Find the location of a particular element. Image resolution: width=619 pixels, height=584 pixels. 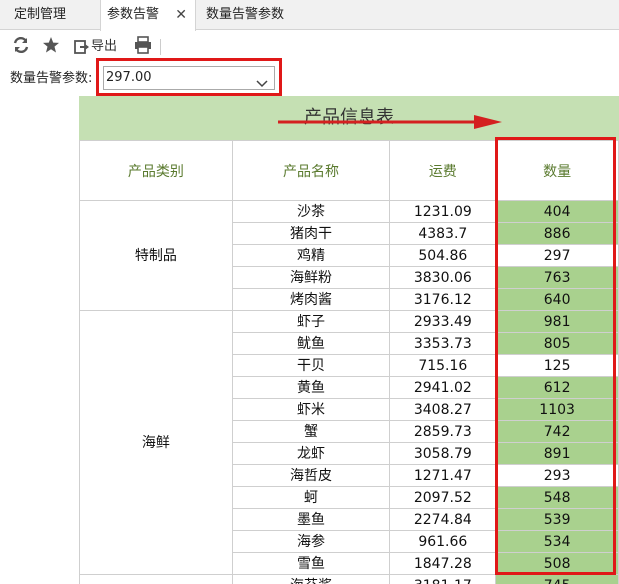

export-button: 导出 is located at coordinates (95, 47).